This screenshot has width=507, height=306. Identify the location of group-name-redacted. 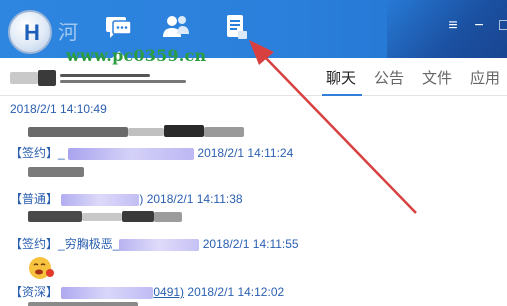
(98, 78).